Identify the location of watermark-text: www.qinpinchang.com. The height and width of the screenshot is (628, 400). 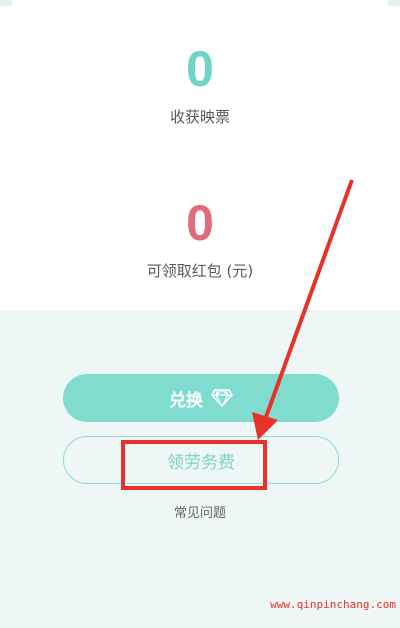
(333, 604).